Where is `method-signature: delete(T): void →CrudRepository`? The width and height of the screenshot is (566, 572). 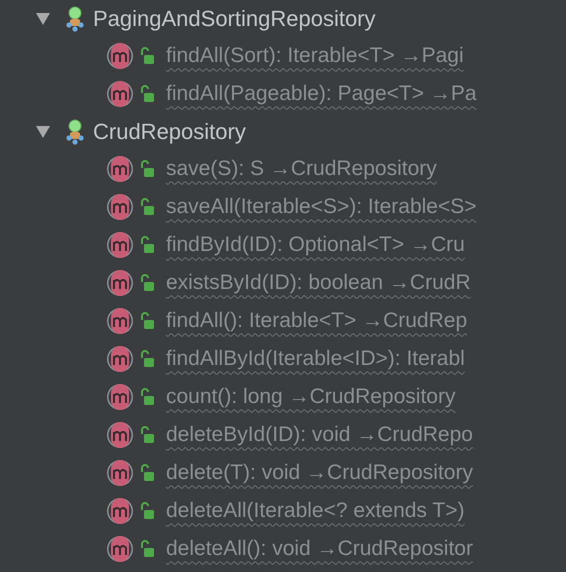
method-signature: delete(T): void →CrudRepository is located at coordinates (319, 473).